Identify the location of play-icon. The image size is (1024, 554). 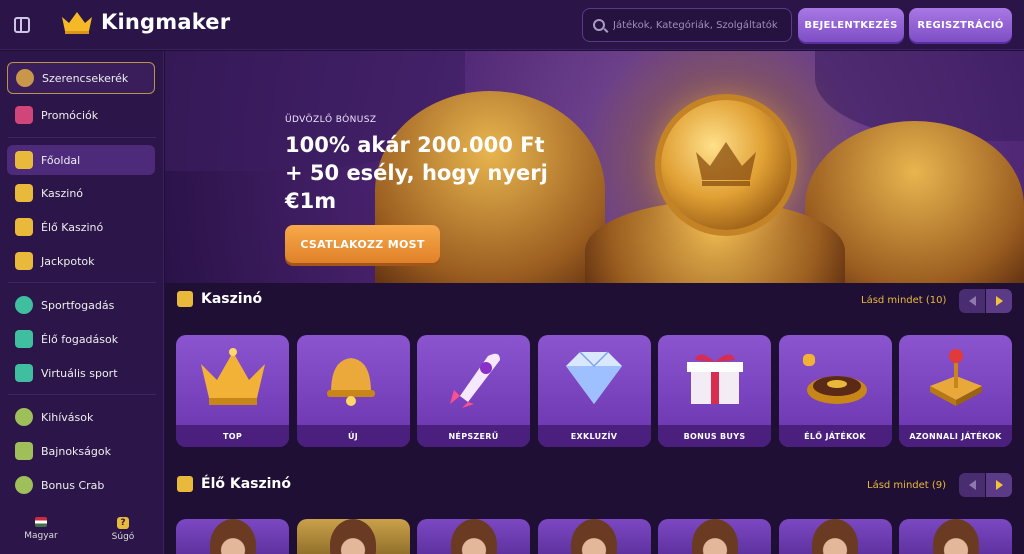
(24, 339).